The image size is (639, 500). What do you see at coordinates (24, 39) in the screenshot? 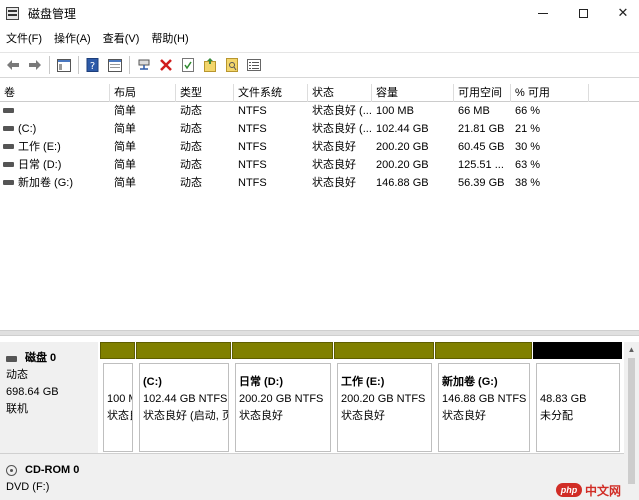
I see `menu-file: 文件(F)` at bounding box center [24, 39].